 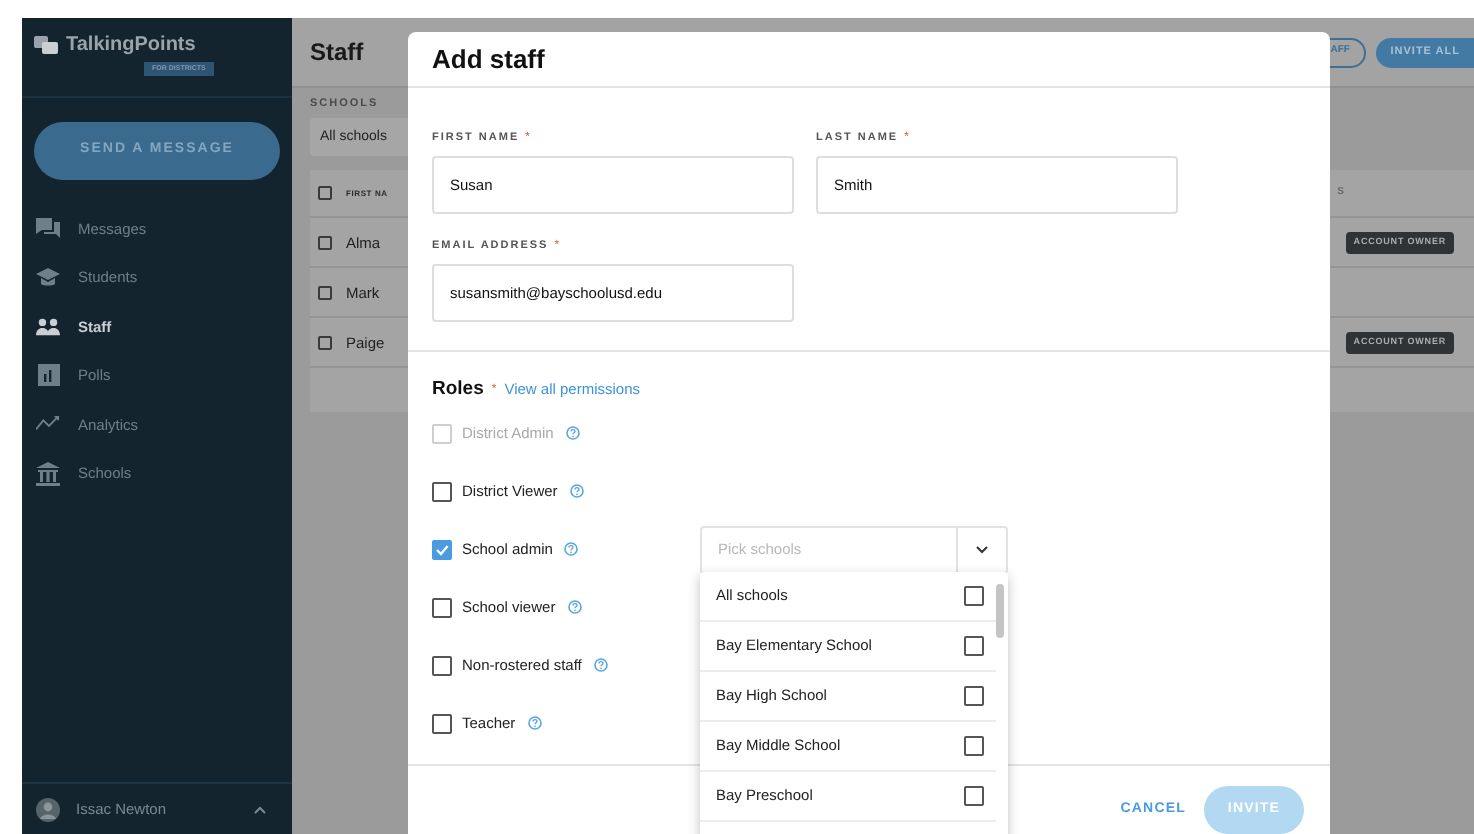 I want to click on chat-icon, so click(x=48, y=228).